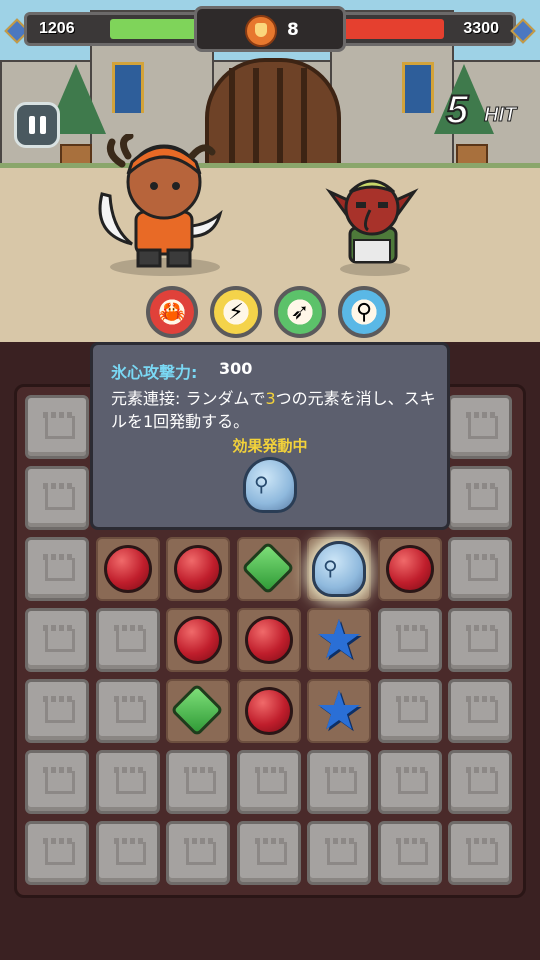 The width and height of the screenshot is (540, 960). What do you see at coordinates (500, 115) in the screenshot?
I see `combo-label: HIT` at bounding box center [500, 115].